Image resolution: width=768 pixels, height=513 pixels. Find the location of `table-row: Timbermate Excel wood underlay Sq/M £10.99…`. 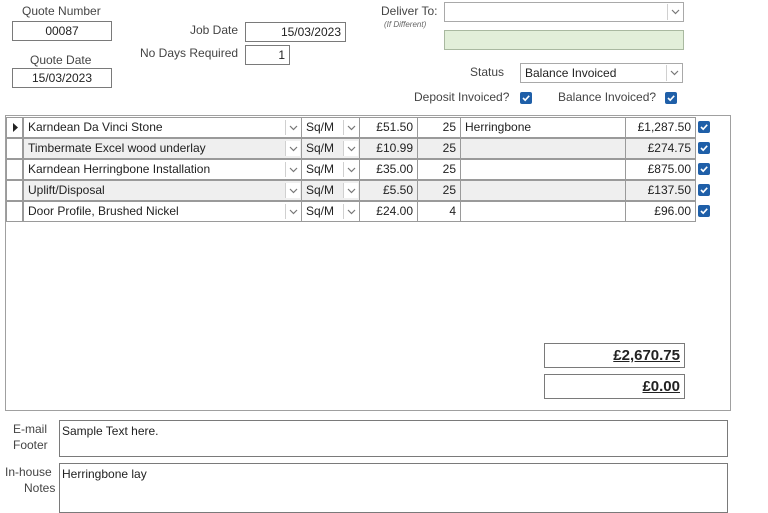

table-row: Timbermate Excel wood underlay Sq/M £10.99… is located at coordinates (357, 148).